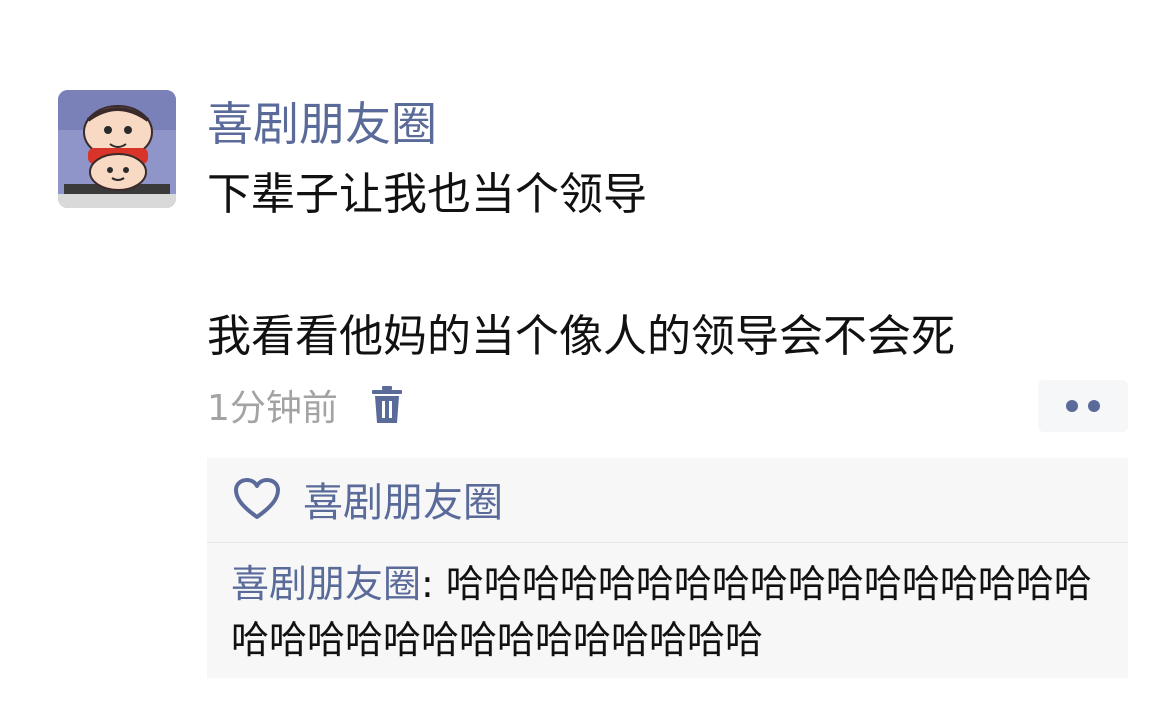  I want to click on heart-icon, so click(257, 499).